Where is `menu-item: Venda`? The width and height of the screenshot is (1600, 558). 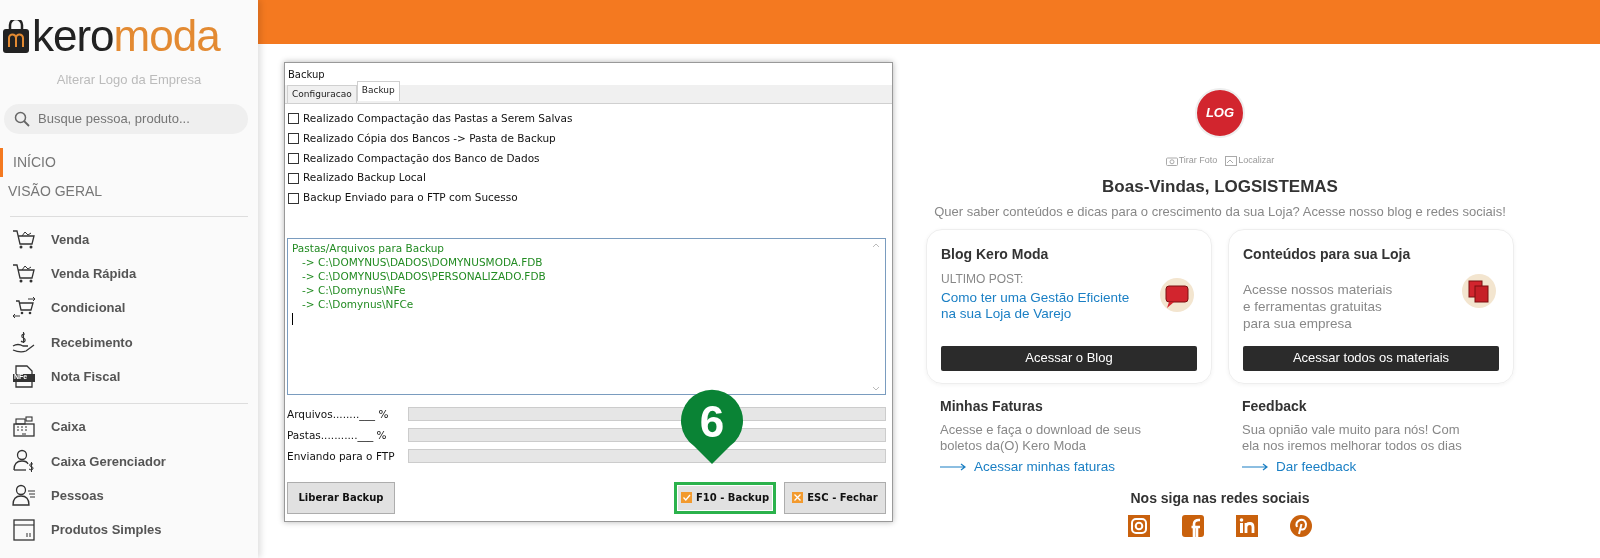
menu-item: Venda is located at coordinates (129, 239).